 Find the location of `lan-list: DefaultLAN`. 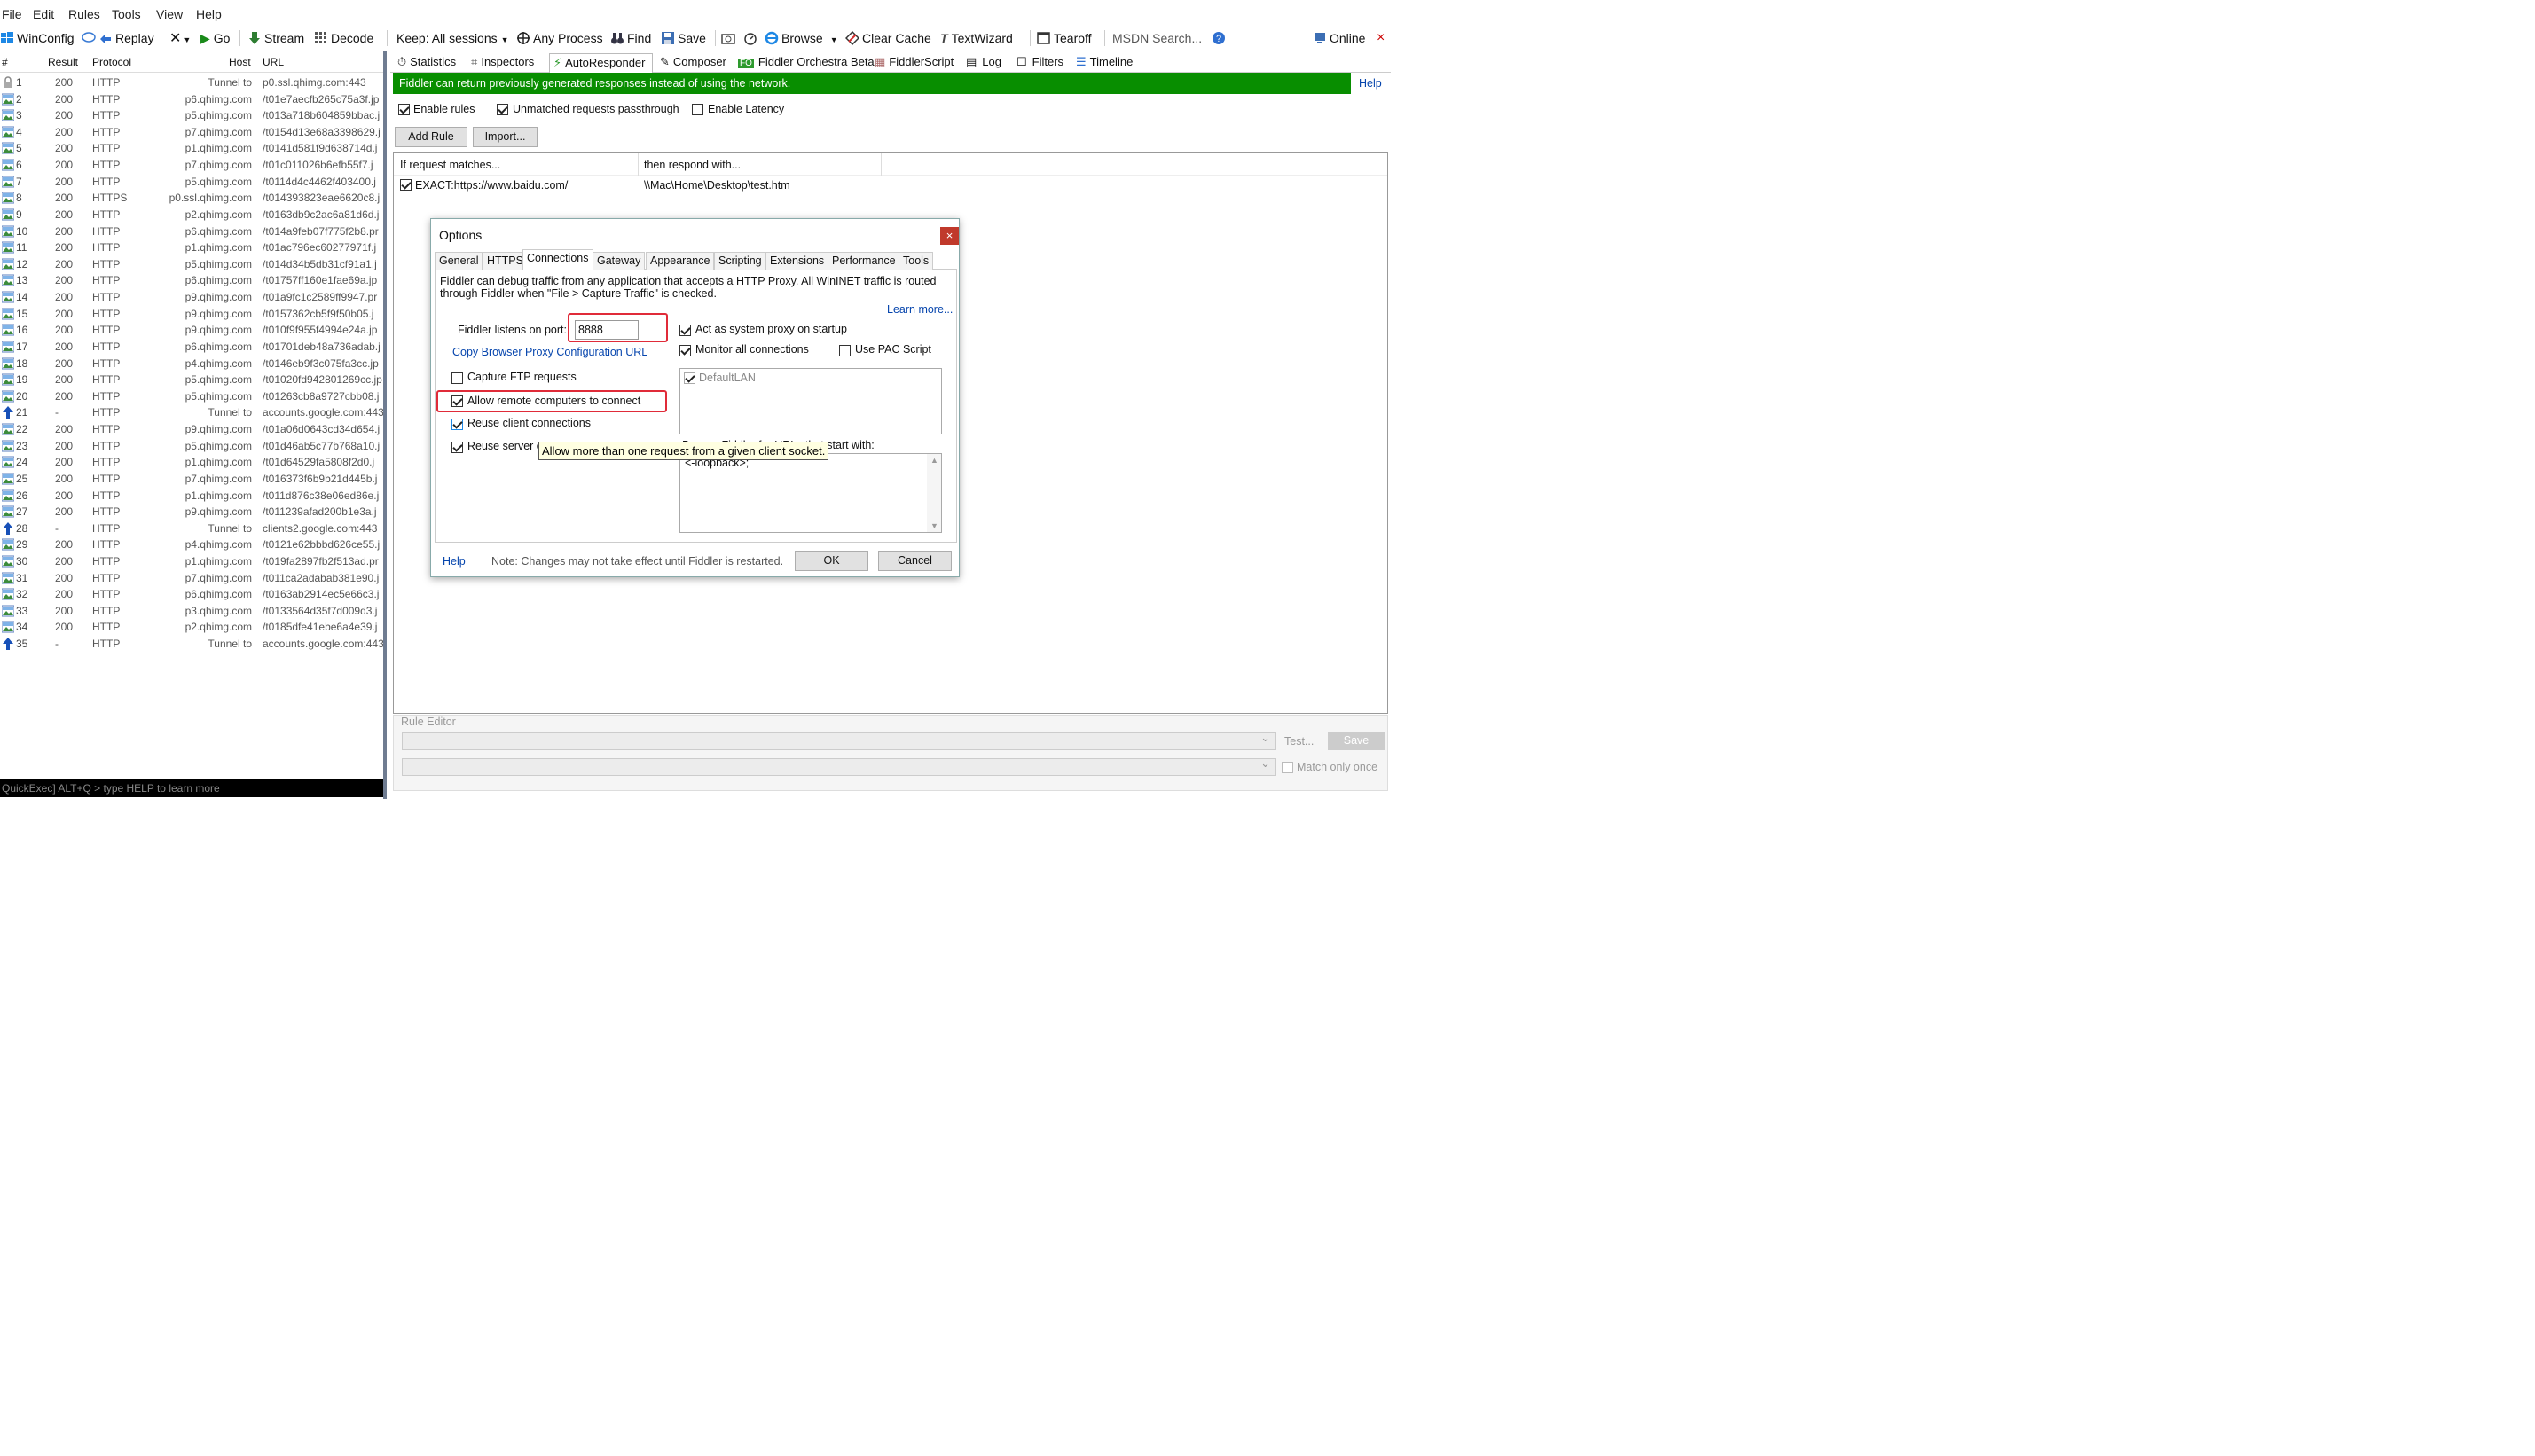

lan-list: DefaultLAN is located at coordinates (810, 401).